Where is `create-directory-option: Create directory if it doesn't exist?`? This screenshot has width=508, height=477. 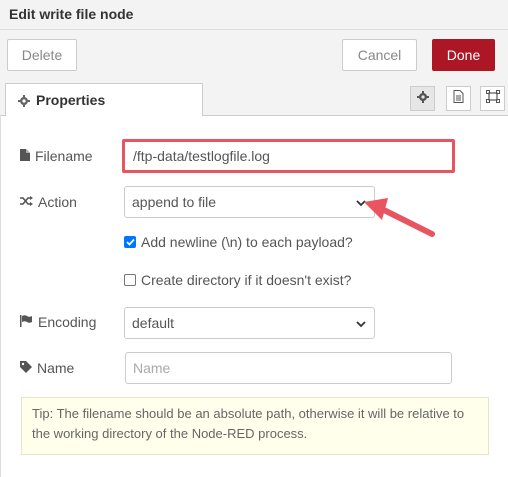 create-directory-option: Create directory if it doesn't exist? is located at coordinates (237, 280).